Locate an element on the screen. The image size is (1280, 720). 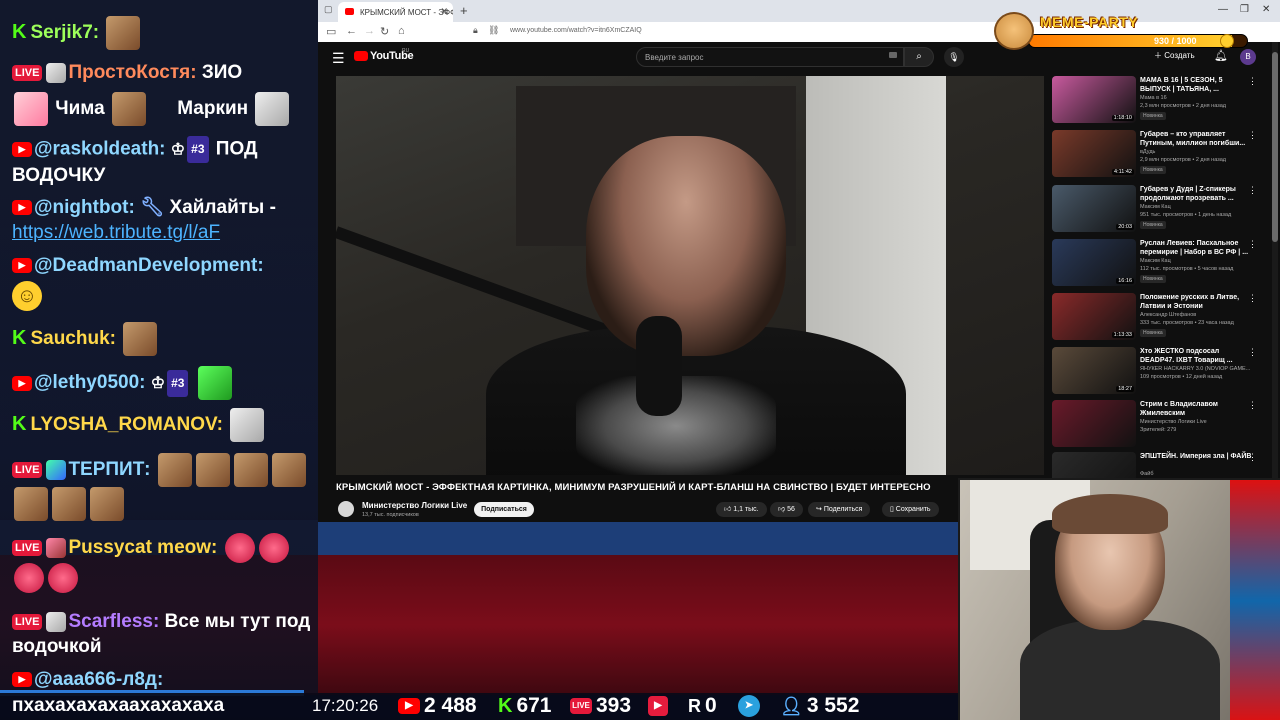
recommendation-meta: 333 тыс. просмотров • 23 часа назад is located at coordinates (1187, 323).